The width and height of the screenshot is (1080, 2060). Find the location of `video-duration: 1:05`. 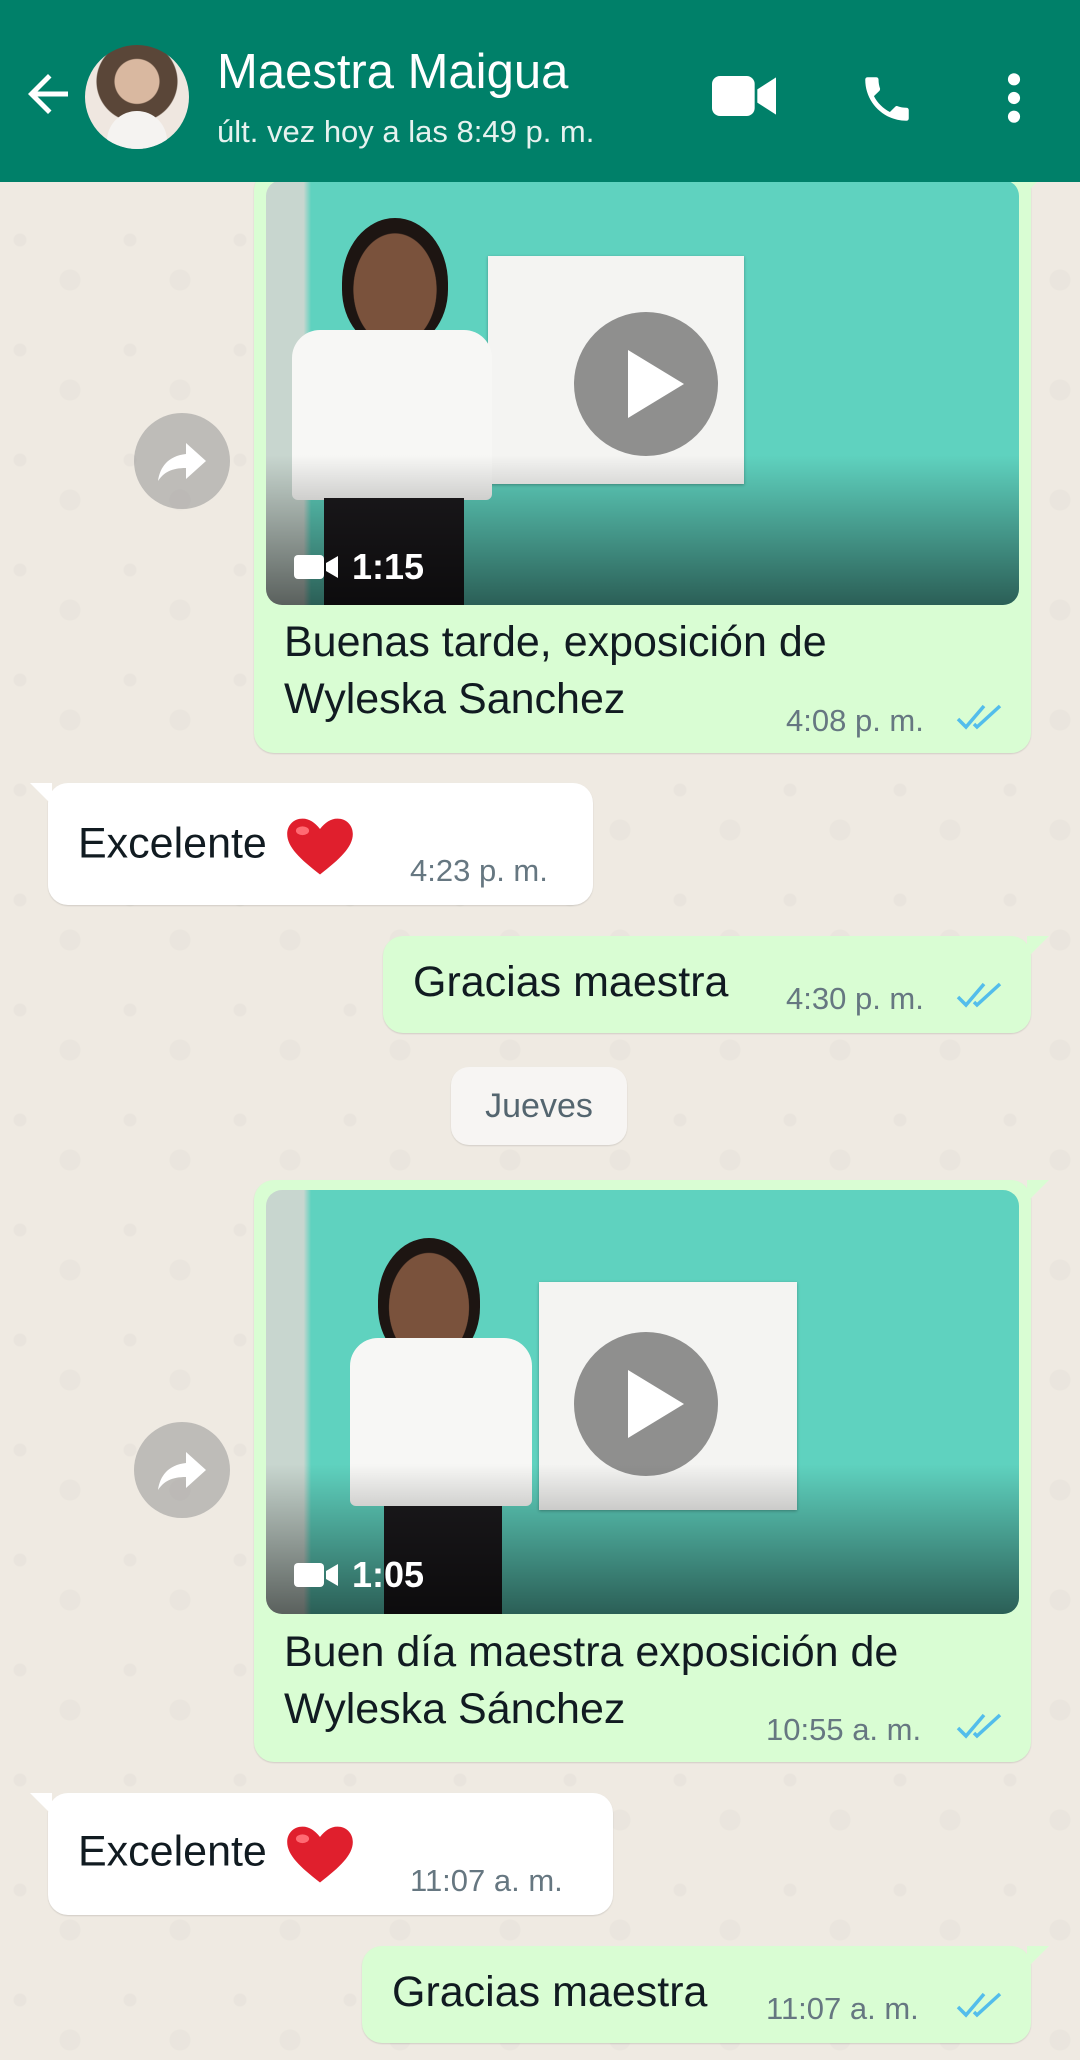

video-duration: 1:05 is located at coordinates (359, 1575).